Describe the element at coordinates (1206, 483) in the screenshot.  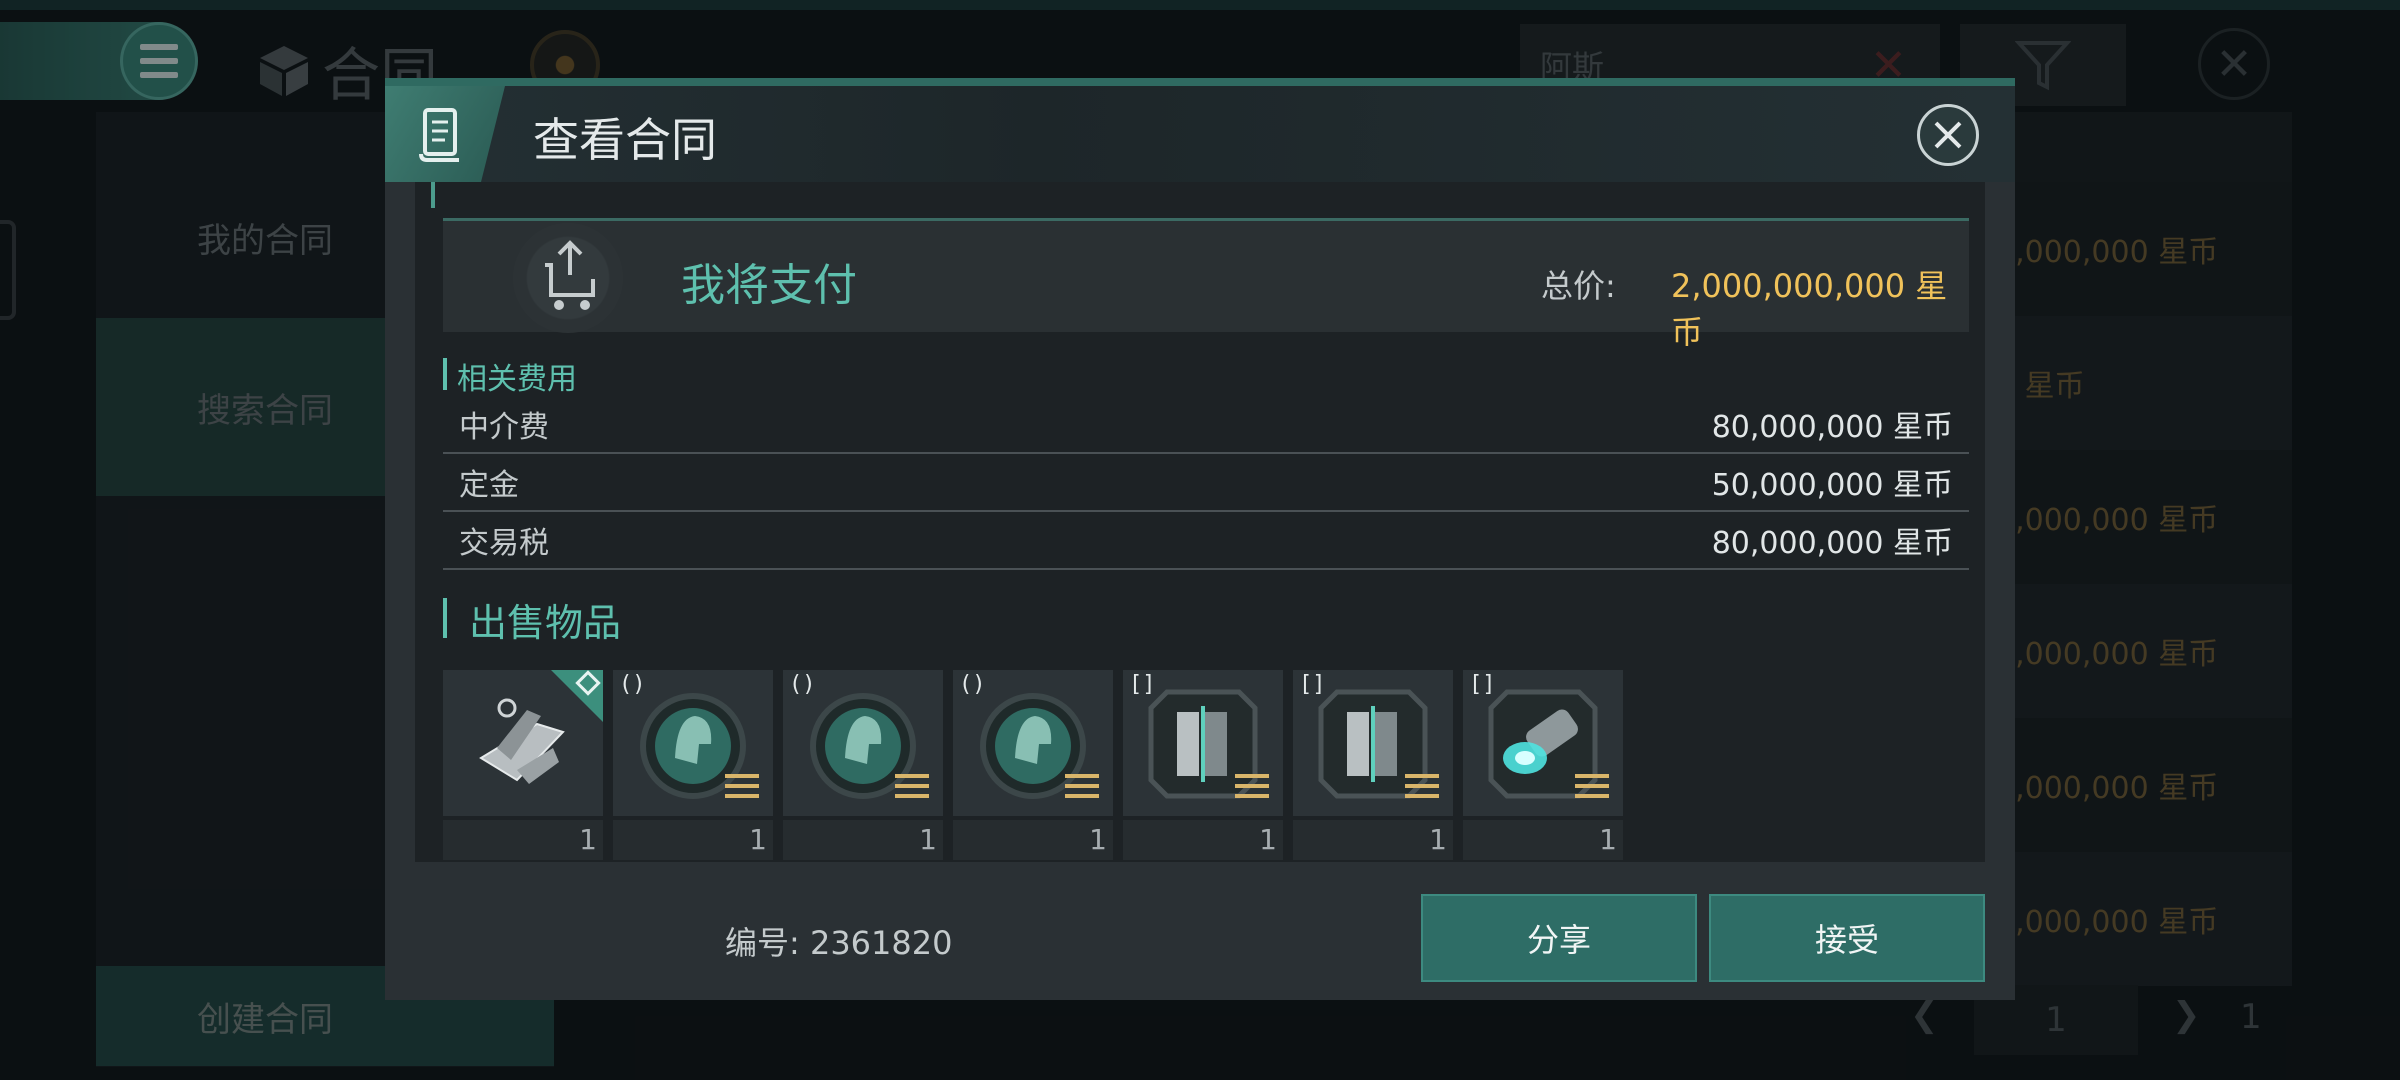
I see `fee-row-deposit: 定金 50,000,000 星币` at that location.